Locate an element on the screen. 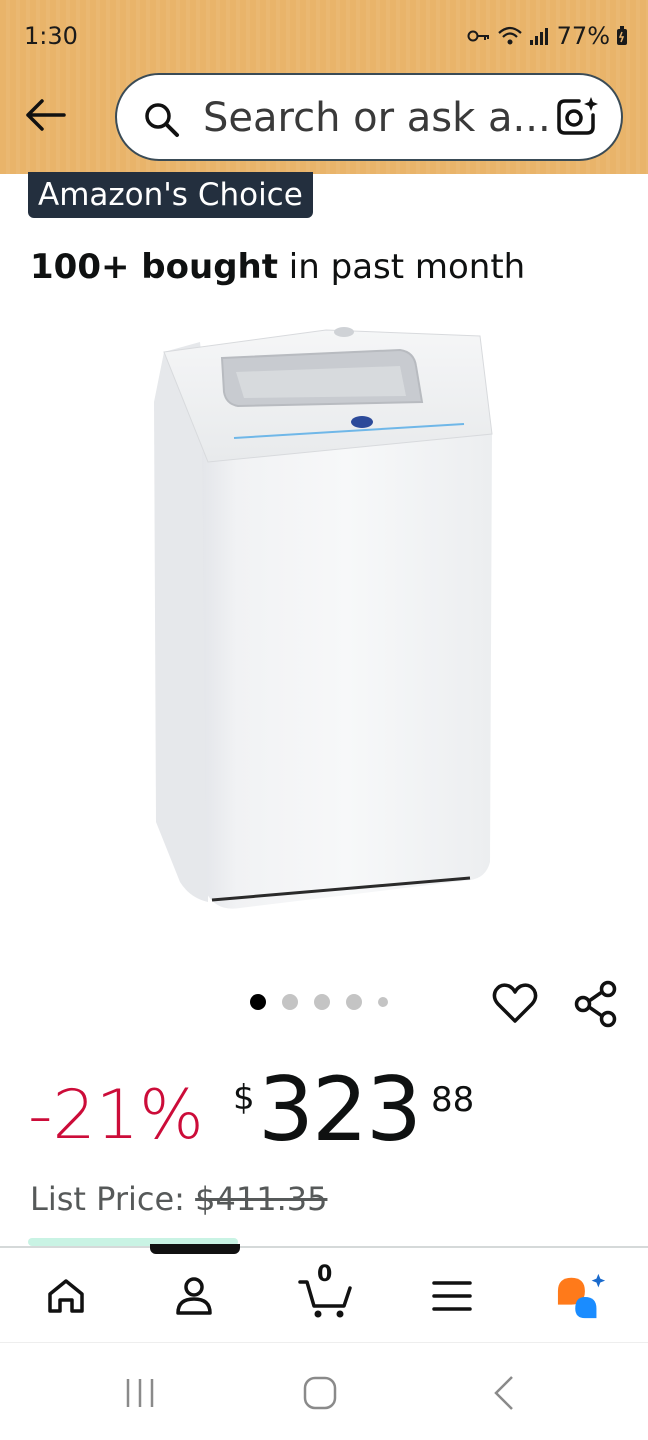 This screenshot has height=1440, width=648. nav-home is located at coordinates (66, 1296).